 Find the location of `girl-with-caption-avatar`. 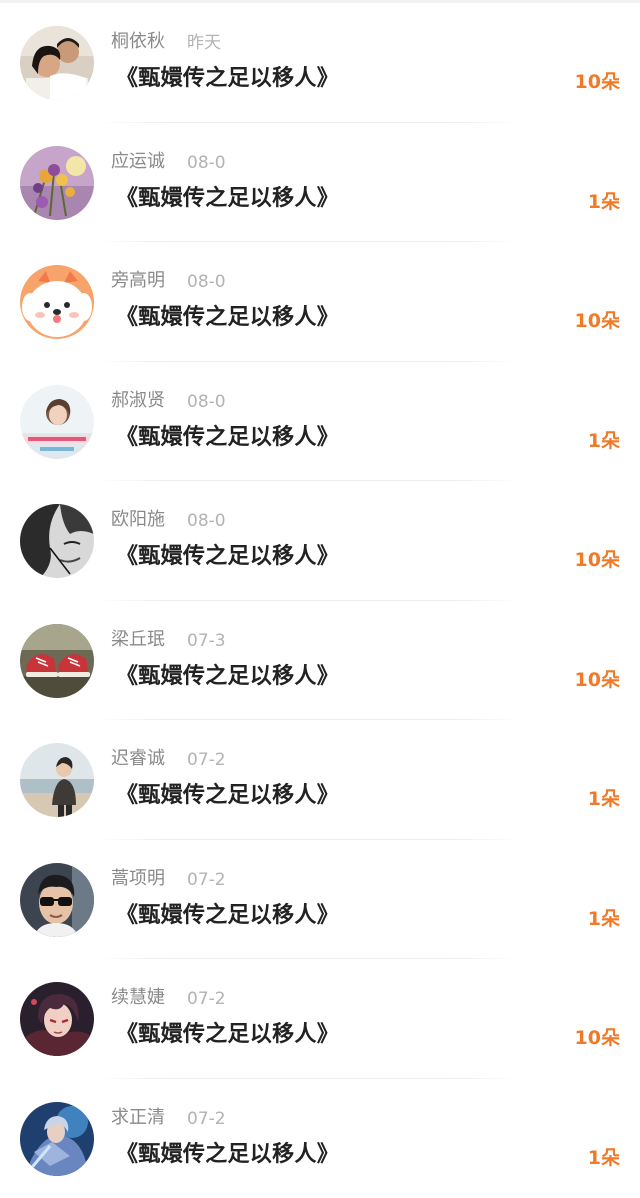

girl-with-caption-avatar is located at coordinates (57, 421).